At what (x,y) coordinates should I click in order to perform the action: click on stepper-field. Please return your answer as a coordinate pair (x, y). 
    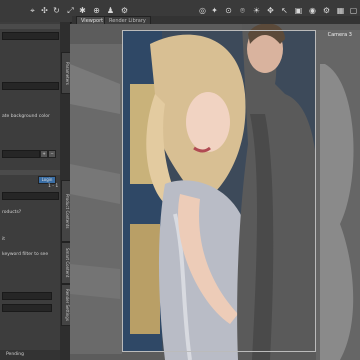
    Looking at the image, I should click on (21, 154).